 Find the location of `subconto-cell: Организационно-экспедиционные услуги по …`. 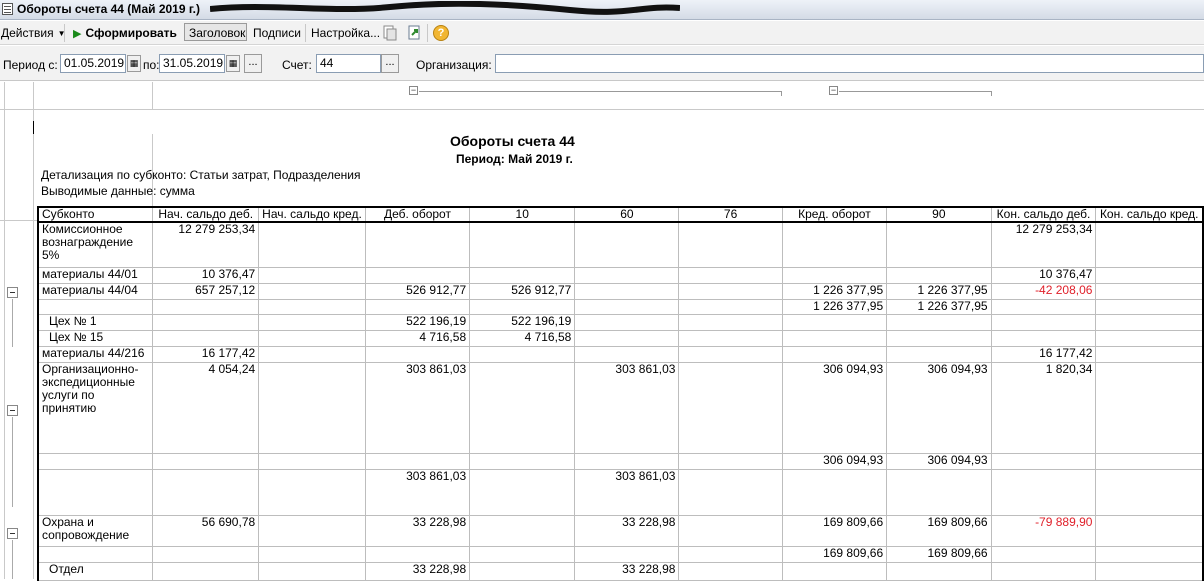

subconto-cell: Организационно-экспедиционные услуги по … is located at coordinates (95, 407).